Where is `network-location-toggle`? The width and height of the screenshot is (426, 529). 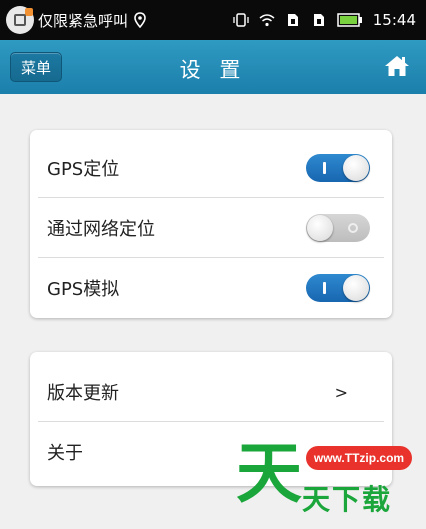
network-location-toggle is located at coordinates (338, 228).